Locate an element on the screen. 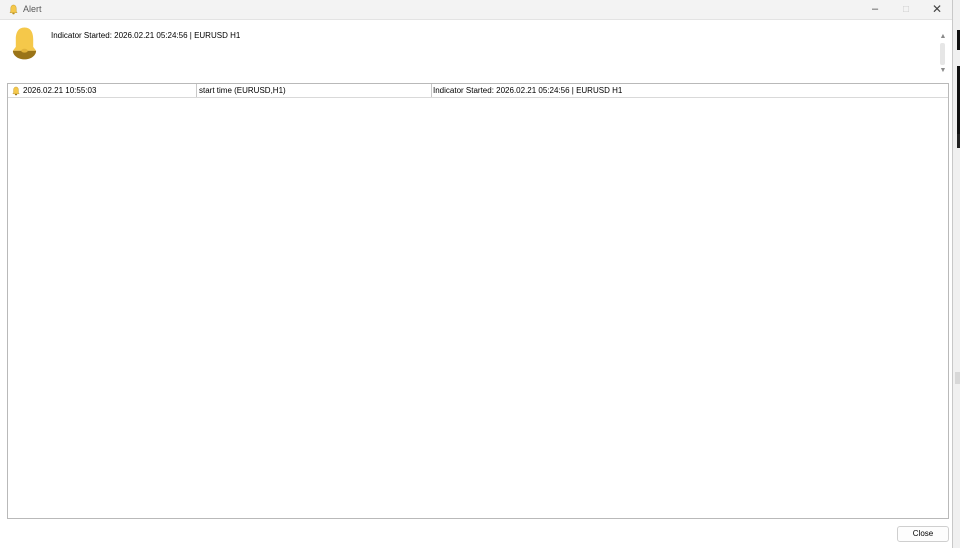  maximize-button: □ is located at coordinates (906, 10).